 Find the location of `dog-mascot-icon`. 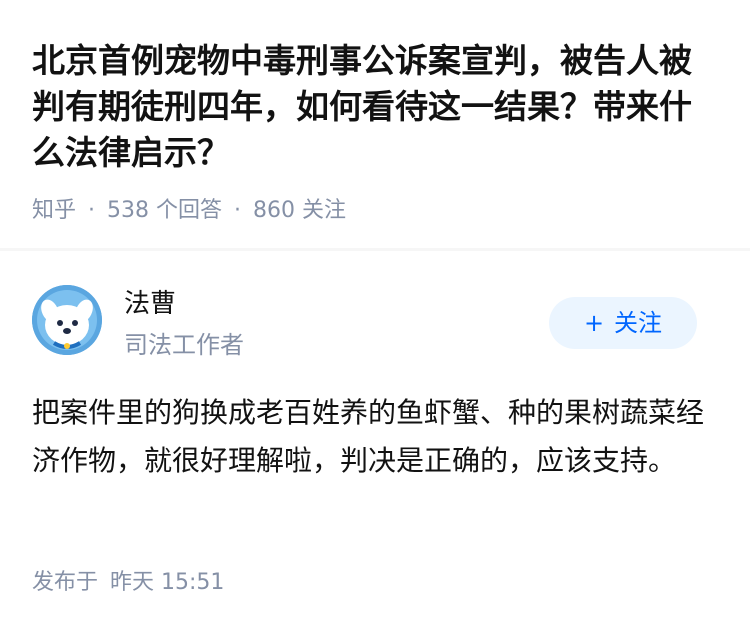

dog-mascot-icon is located at coordinates (67, 320).